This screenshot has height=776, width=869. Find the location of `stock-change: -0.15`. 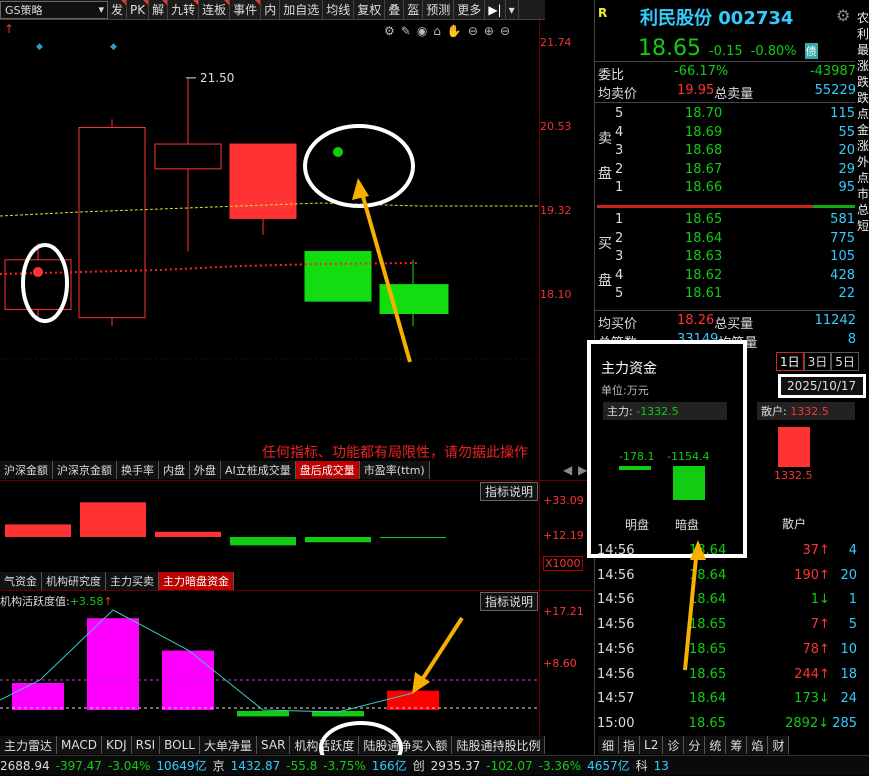

stock-change: -0.15 is located at coordinates (725, 51).